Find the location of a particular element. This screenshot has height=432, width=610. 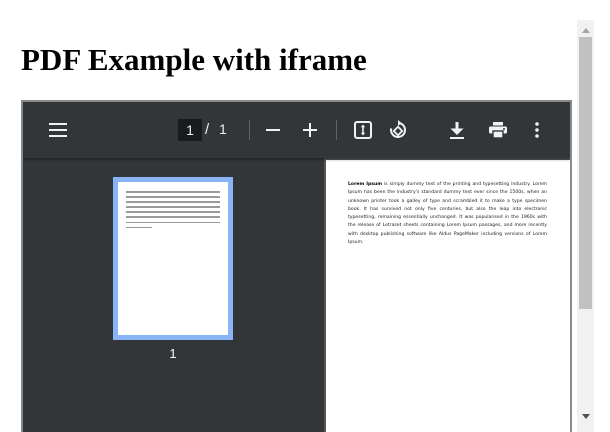

page-thumbnail is located at coordinates (173, 258).